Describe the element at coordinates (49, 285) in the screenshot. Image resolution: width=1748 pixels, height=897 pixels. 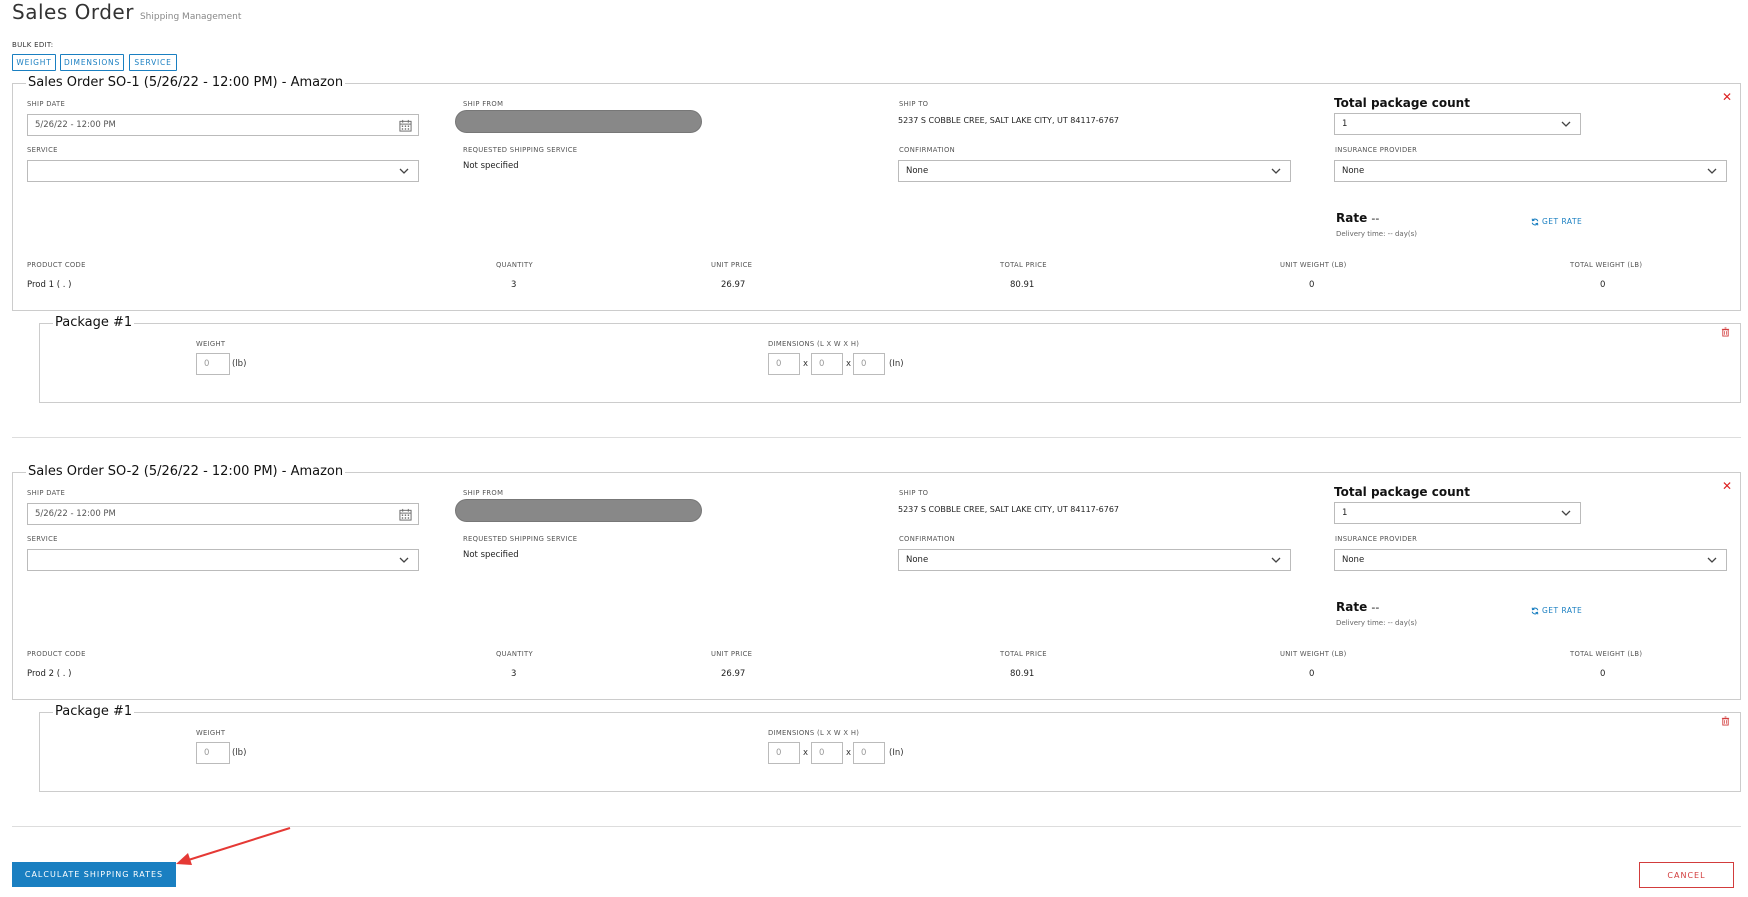
I see `cell-product-code: Prod 1 ( . )` at that location.